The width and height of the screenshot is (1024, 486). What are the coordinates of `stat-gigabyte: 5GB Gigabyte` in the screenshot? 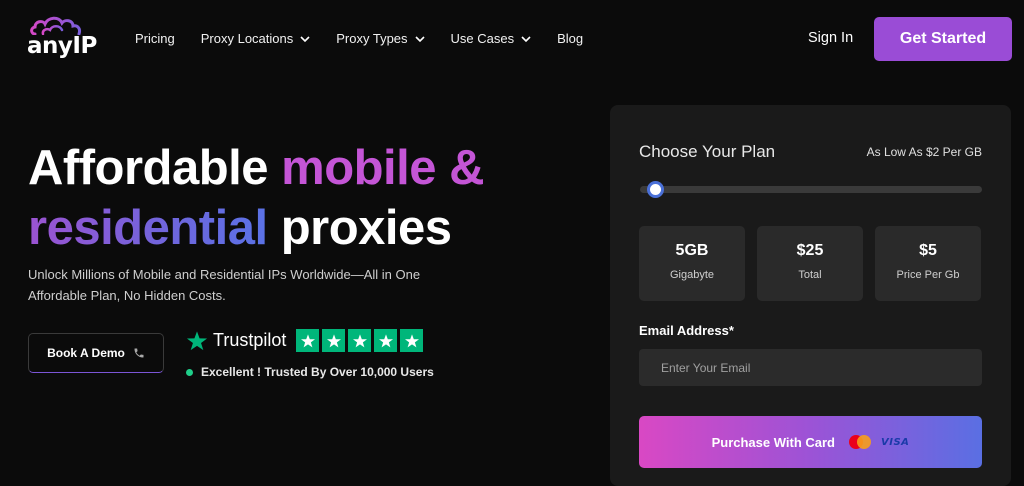 It's located at (692, 263).